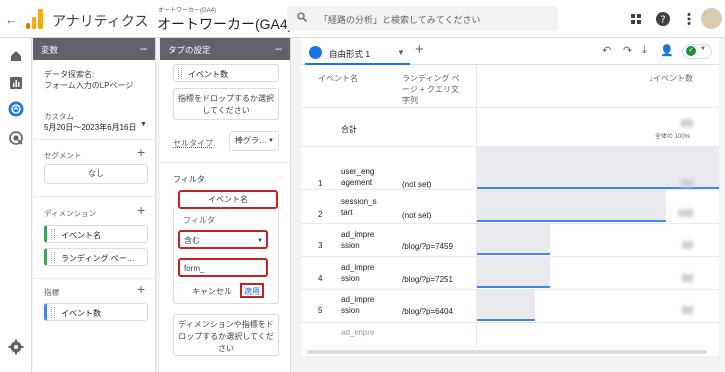 Image resolution: width=725 pixels, height=372 pixels. I want to click on redo-icon: ↷, so click(627, 50).